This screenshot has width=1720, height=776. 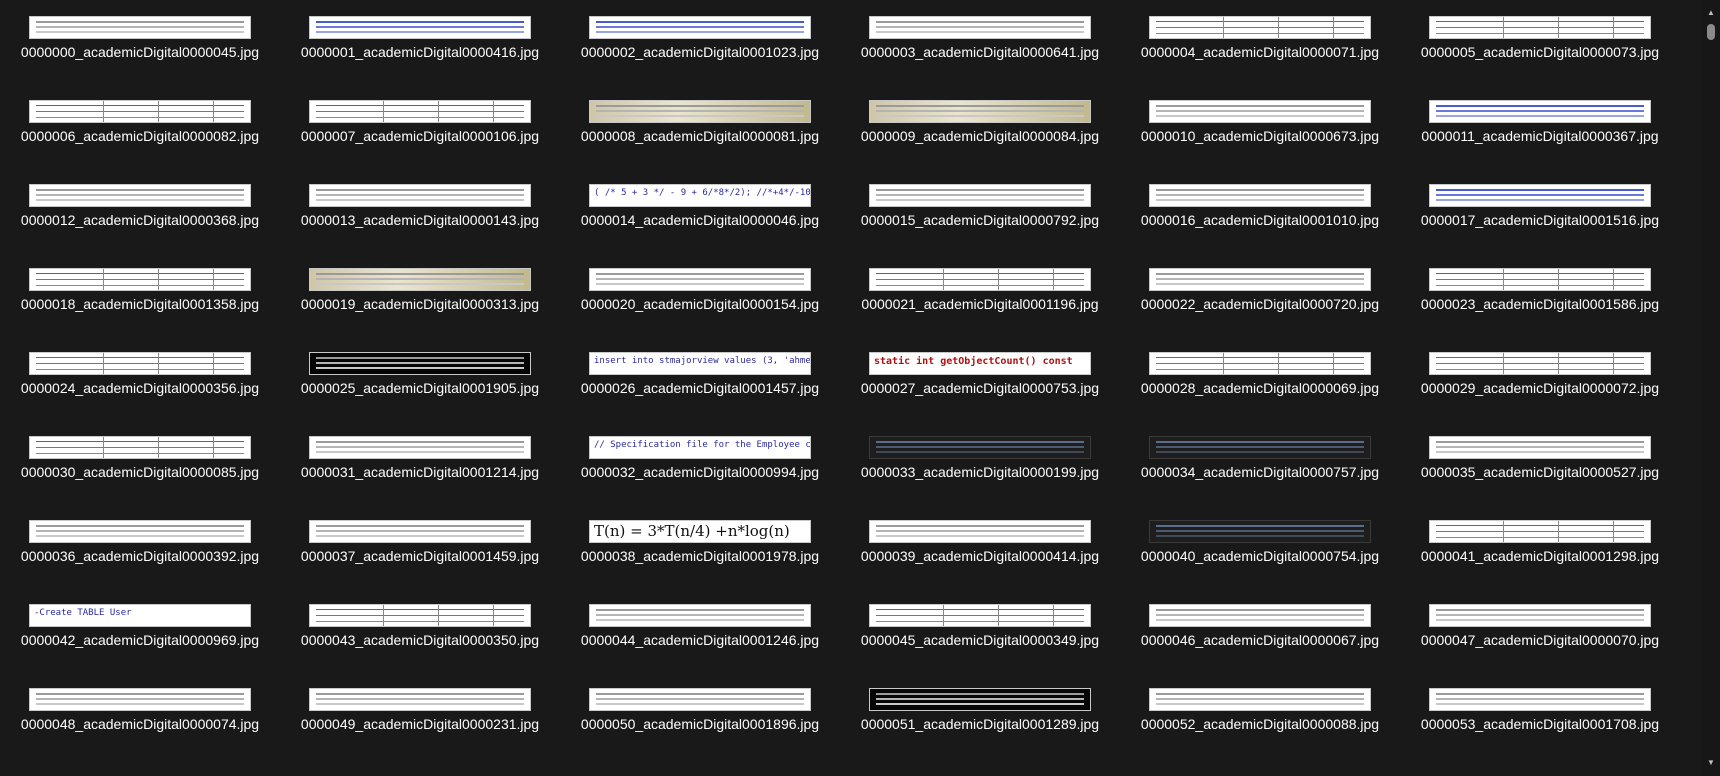 I want to click on scrollbar-thumb, so click(x=1711, y=32).